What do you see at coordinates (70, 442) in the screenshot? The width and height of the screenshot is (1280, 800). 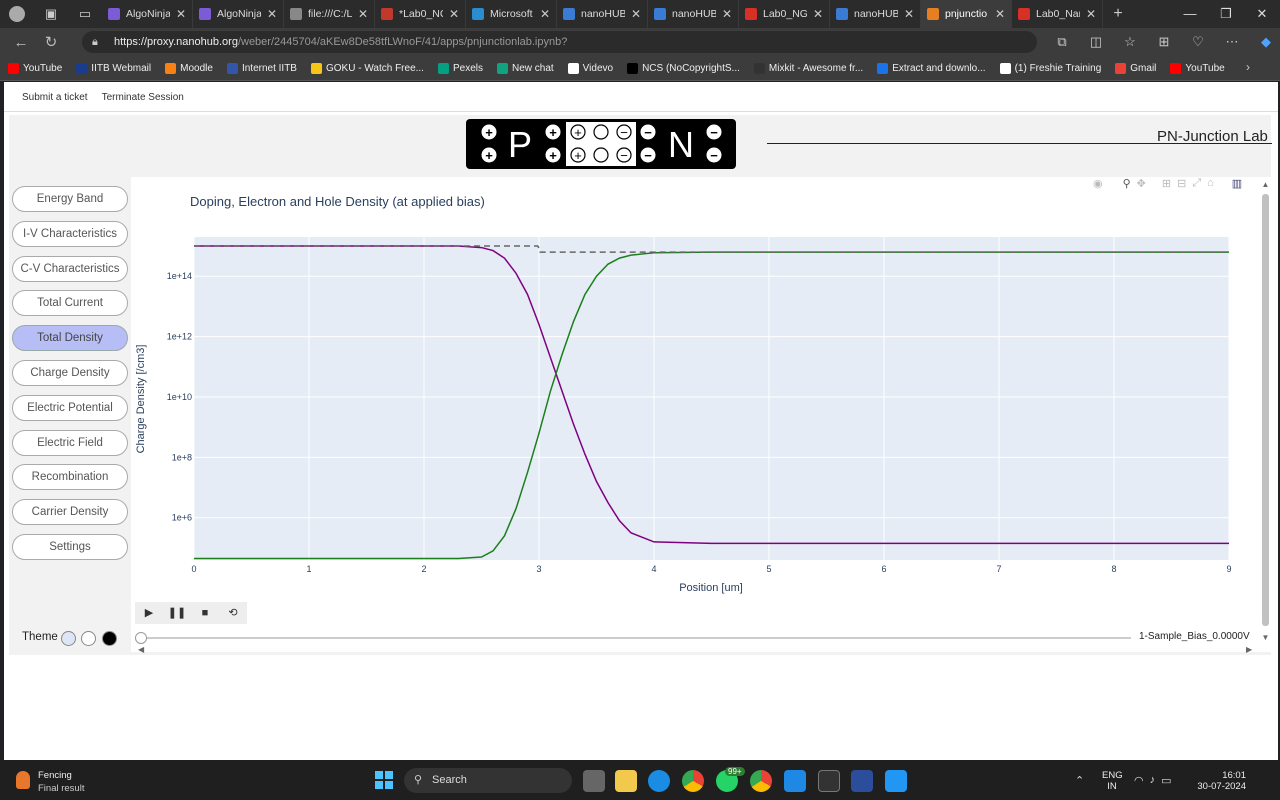 I see `sidebar-button-electric-field: Electric Field` at bounding box center [70, 442].